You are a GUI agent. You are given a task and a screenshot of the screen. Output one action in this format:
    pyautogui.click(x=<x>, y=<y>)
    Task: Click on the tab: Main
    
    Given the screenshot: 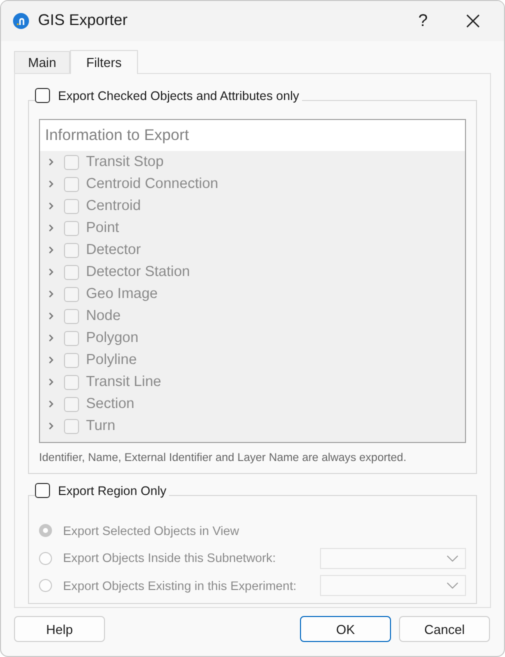 What is the action you would take?
    pyautogui.click(x=42, y=62)
    